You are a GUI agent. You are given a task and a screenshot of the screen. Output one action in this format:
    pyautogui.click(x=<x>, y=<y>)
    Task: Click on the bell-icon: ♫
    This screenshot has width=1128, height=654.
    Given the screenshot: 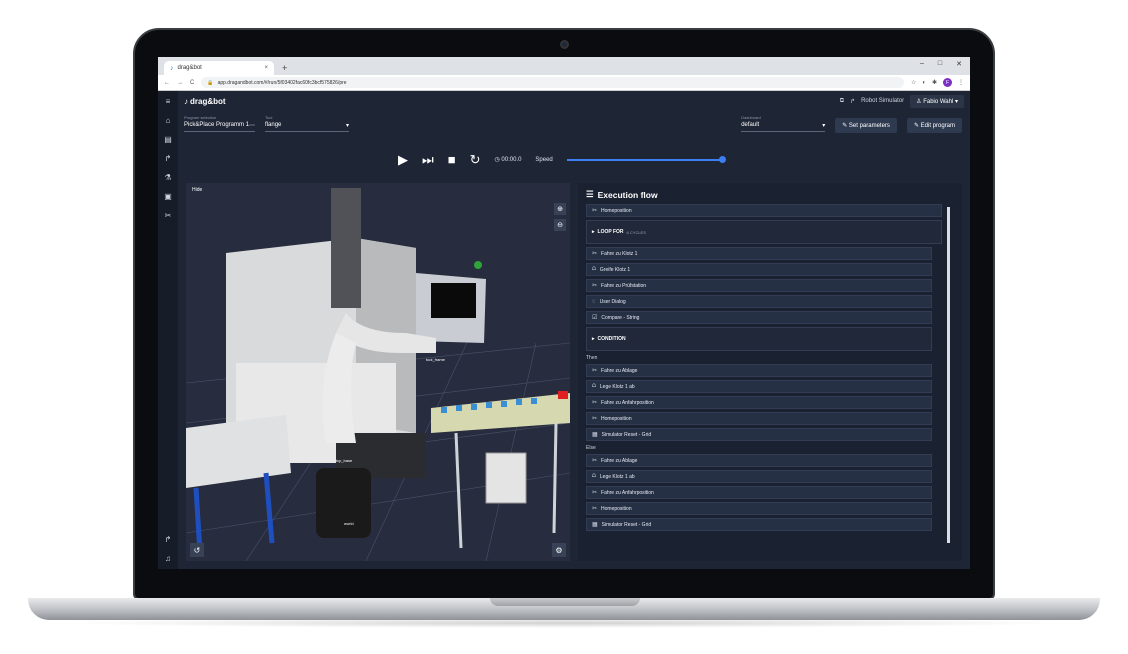 What is the action you would take?
    pyautogui.click(x=168, y=558)
    